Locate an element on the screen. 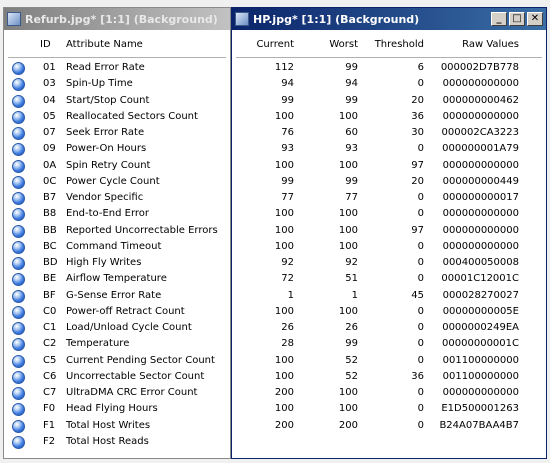 The height and width of the screenshot is (463, 550). values-row: 26 26 0 0000000249EA is located at coordinates (389, 329).